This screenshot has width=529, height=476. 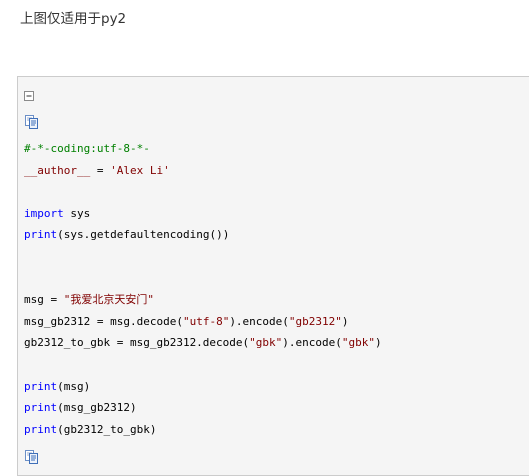 What do you see at coordinates (203, 300) in the screenshot?
I see `code-line: msg = "我爱北京天安门"` at bounding box center [203, 300].